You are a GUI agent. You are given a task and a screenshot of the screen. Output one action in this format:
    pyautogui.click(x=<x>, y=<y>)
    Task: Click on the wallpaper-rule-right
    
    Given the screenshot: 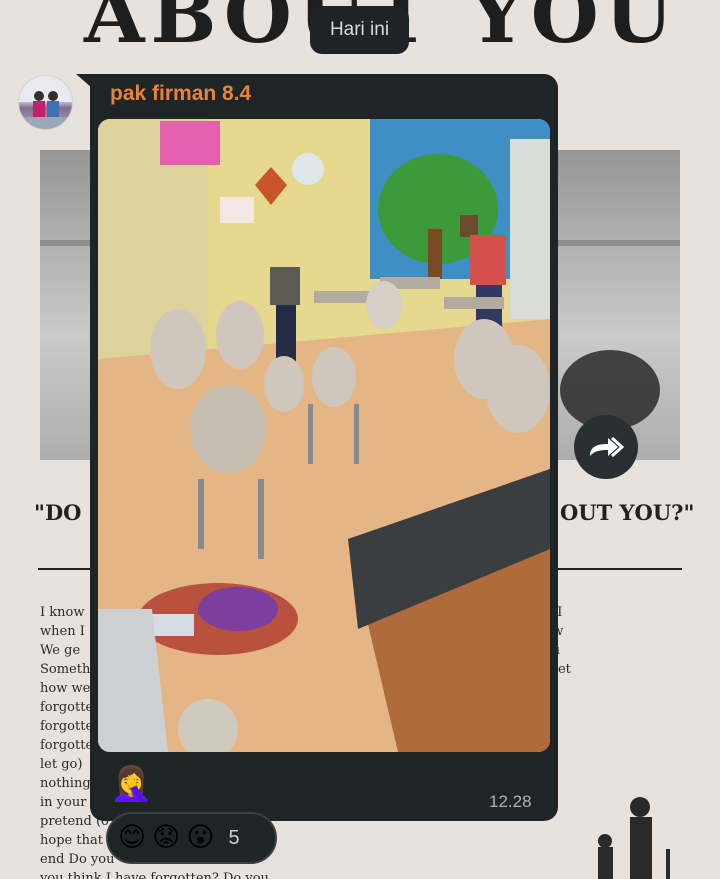 What is the action you would take?
    pyautogui.click(x=620, y=569)
    